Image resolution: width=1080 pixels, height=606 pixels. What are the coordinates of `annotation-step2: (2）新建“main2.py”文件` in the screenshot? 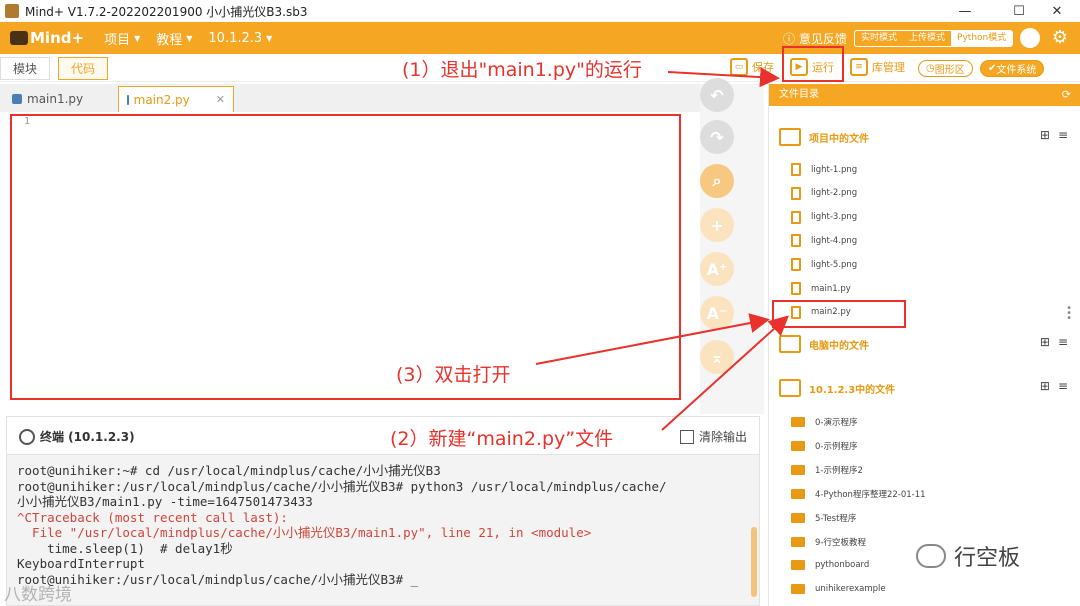 It's located at (502, 439).